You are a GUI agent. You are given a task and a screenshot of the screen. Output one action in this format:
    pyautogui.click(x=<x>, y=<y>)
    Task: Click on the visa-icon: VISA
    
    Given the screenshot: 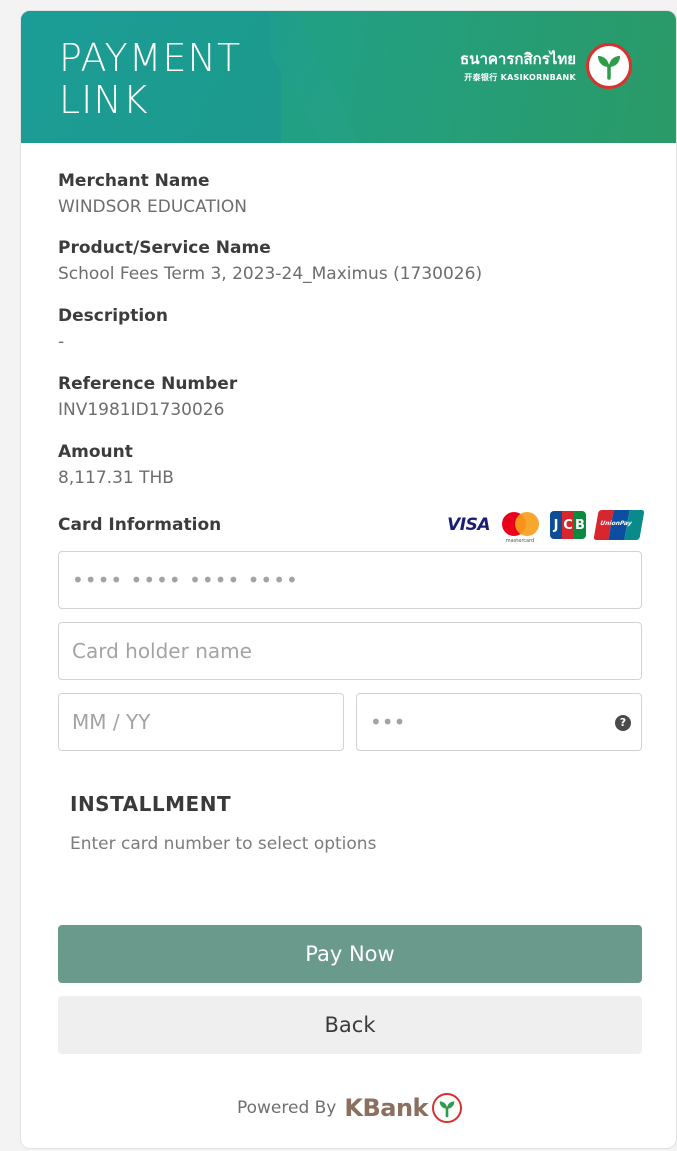 What is the action you would take?
    pyautogui.click(x=468, y=525)
    